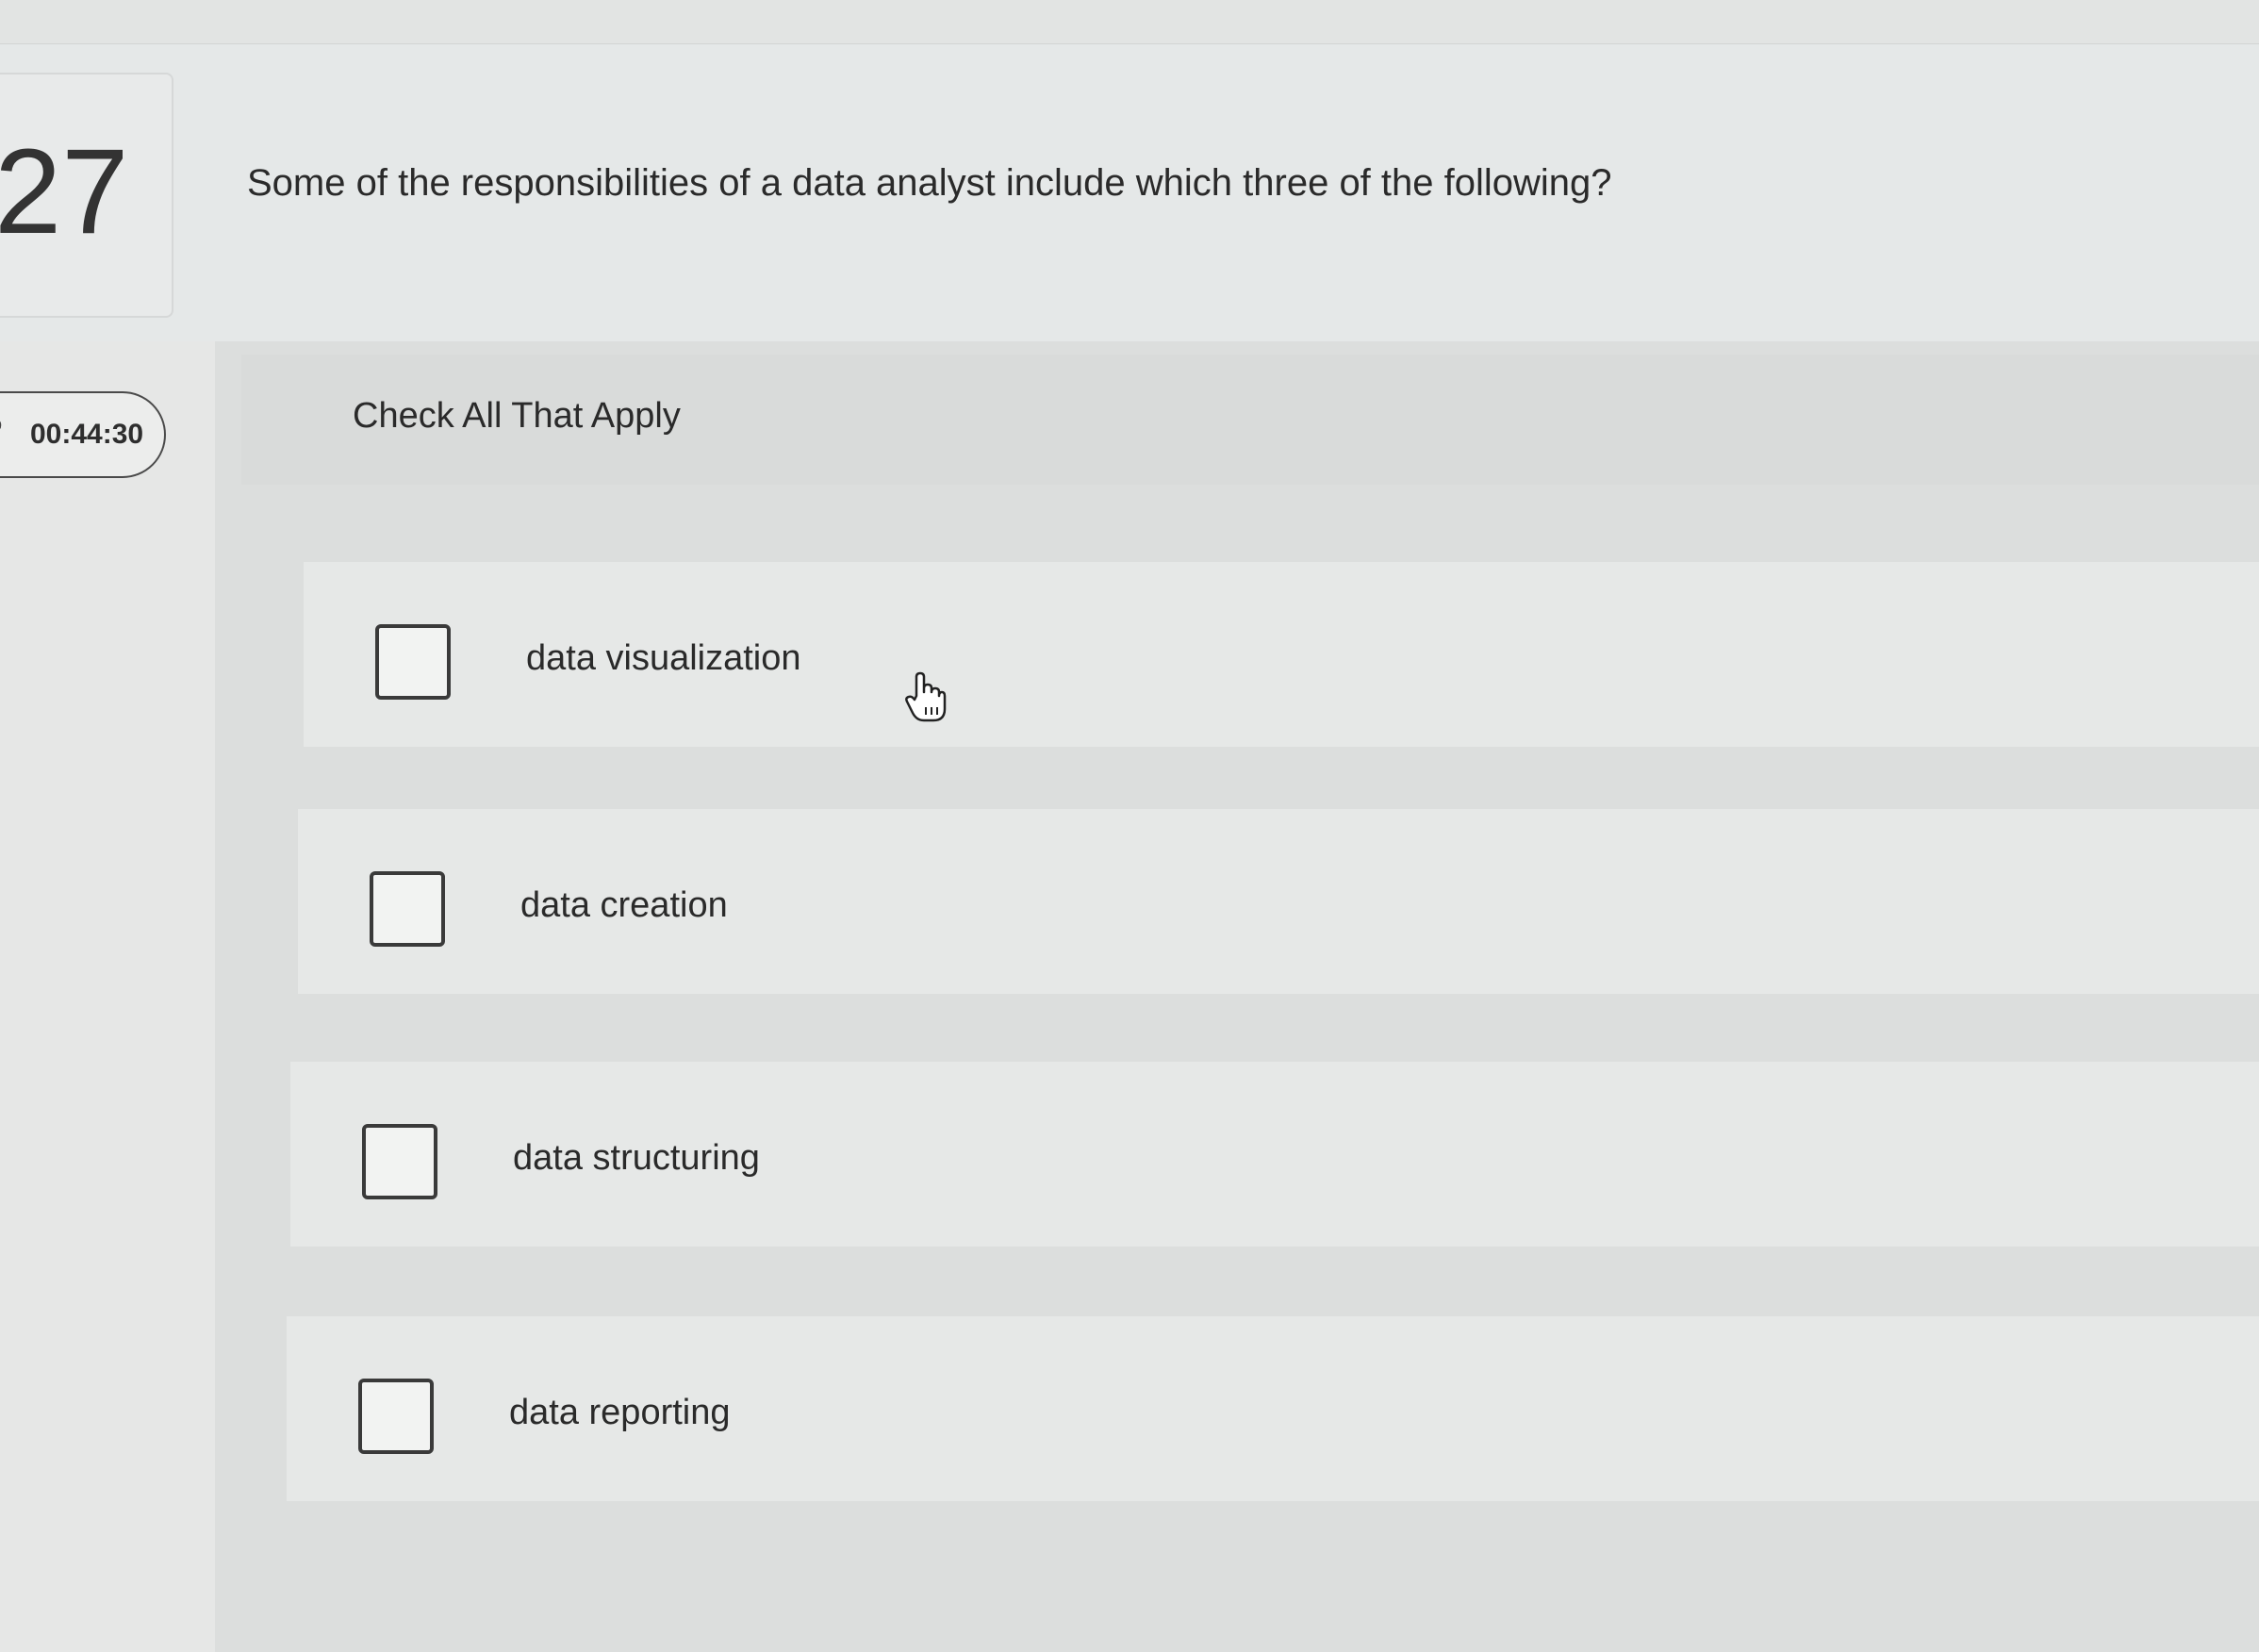 Image resolution: width=2259 pixels, height=1652 pixels. I want to click on answer-option-data-creation: data creation, so click(1278, 901).